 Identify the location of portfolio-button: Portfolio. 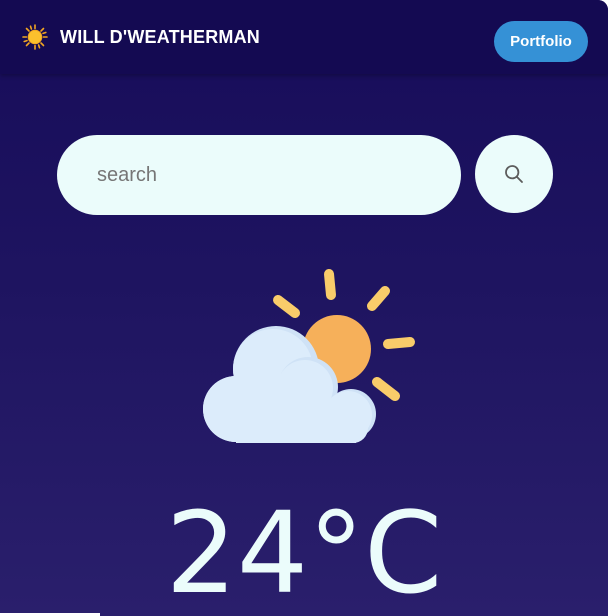
(541, 41).